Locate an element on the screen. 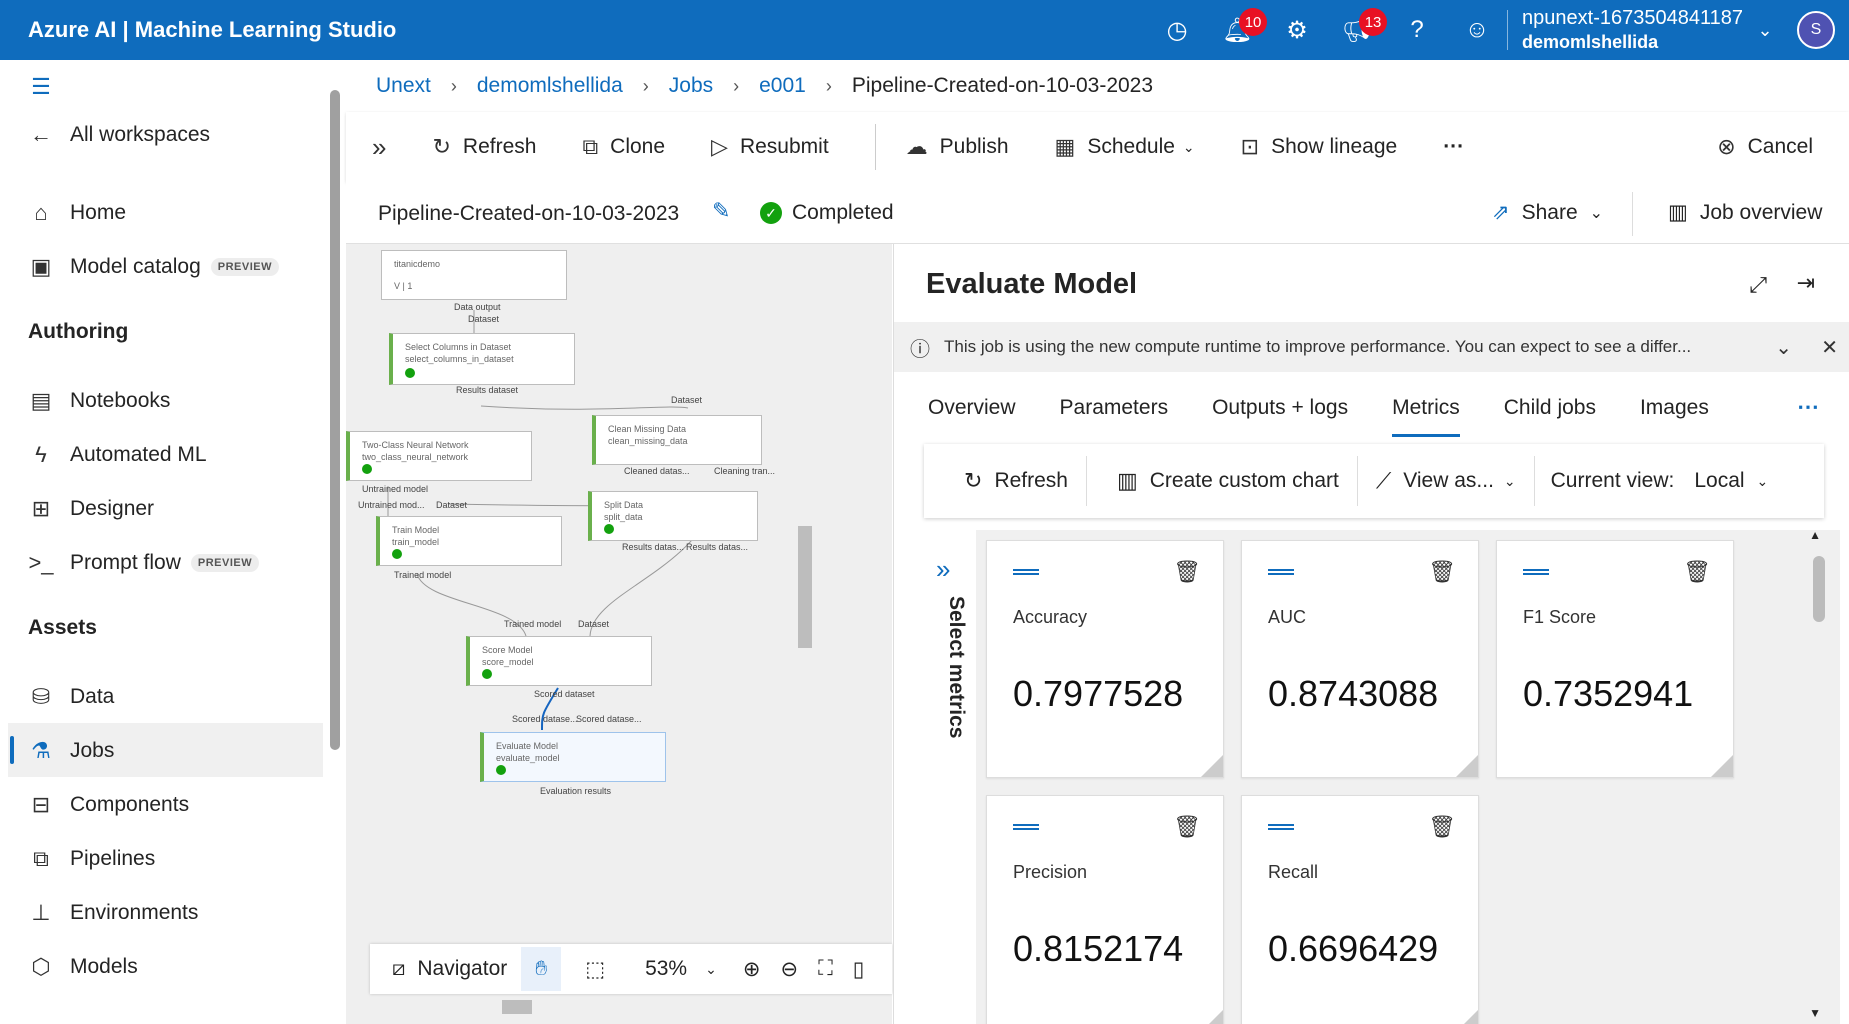 Image resolution: width=1849 pixels, height=1024 pixels. hamburger-menu-icon: ☰ is located at coordinates (49, 87).